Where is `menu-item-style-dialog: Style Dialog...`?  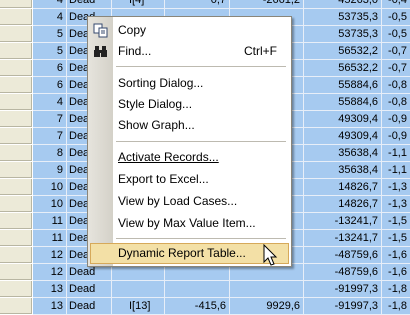 menu-item-style-dialog: Style Dialog... is located at coordinates (189, 104).